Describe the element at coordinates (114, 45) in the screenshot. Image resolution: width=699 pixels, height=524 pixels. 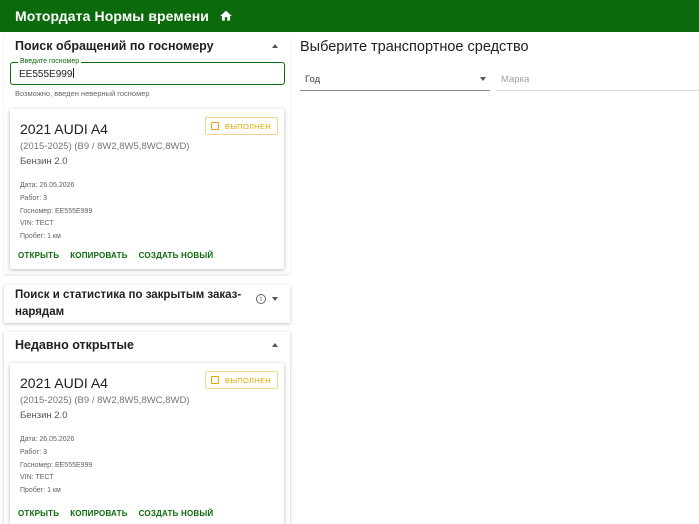
I see `search-panel-title: Поиск обращений по госномеру` at that location.